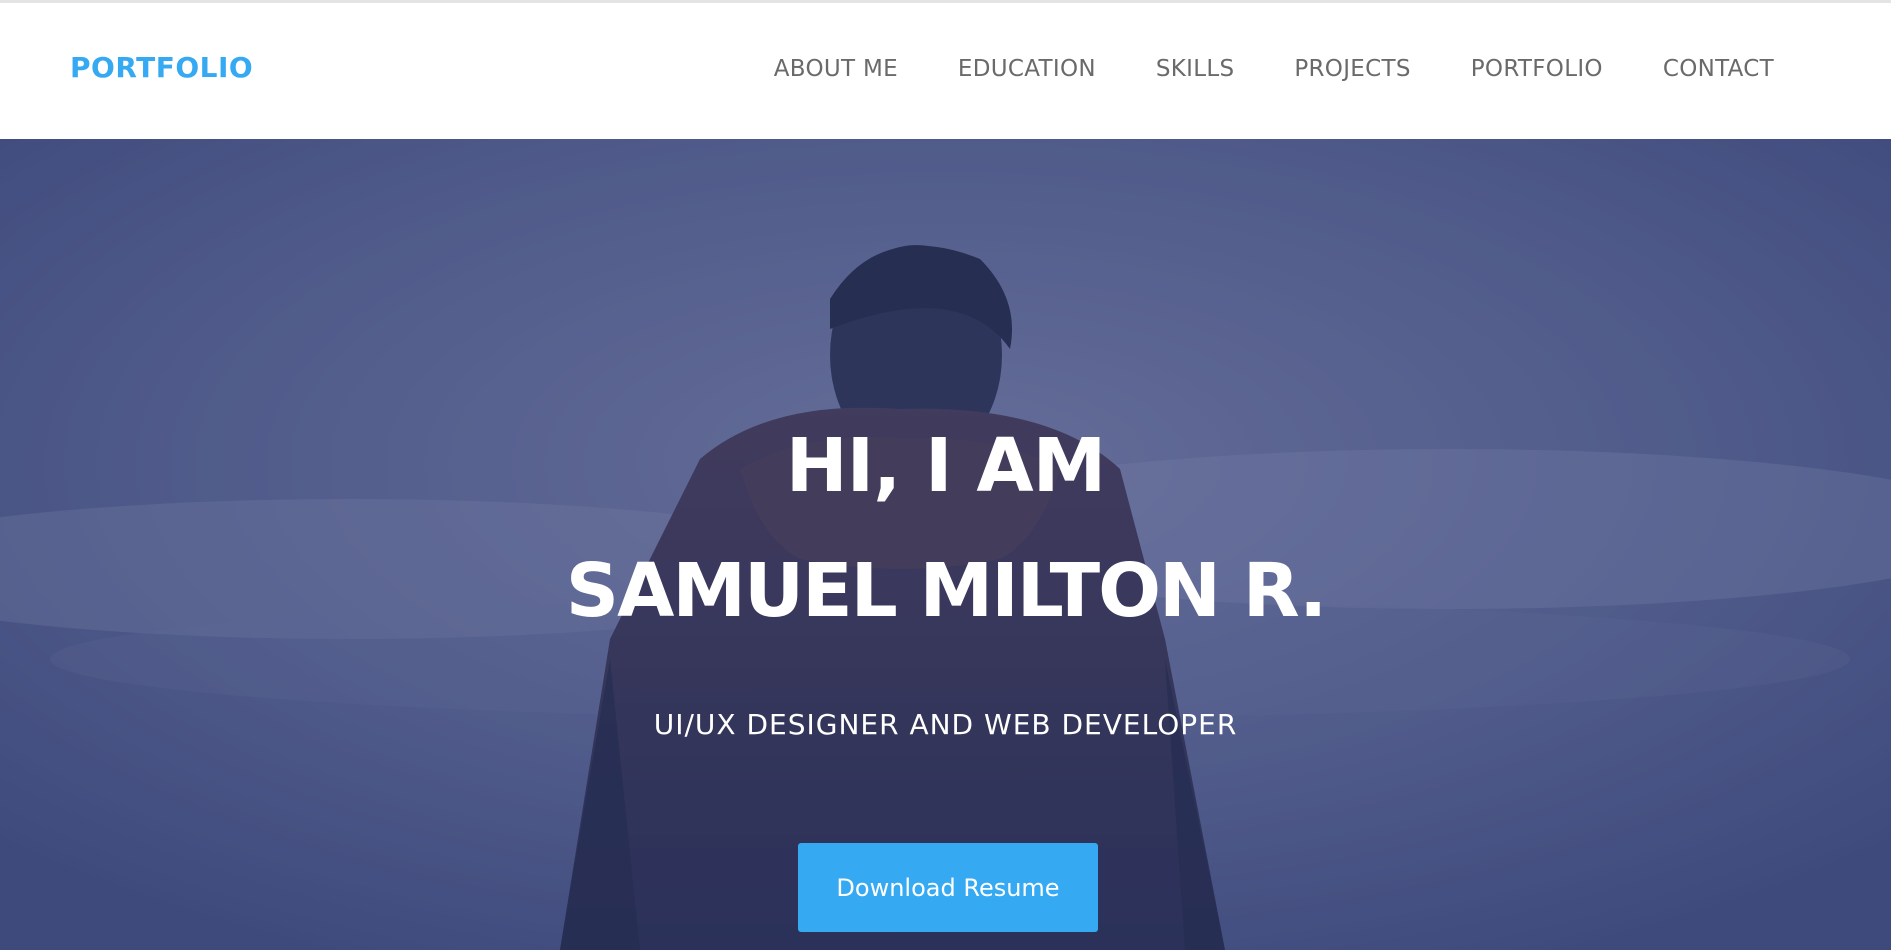  Describe the element at coordinates (948, 887) in the screenshot. I see `download-resume-button: Download Resume` at that location.